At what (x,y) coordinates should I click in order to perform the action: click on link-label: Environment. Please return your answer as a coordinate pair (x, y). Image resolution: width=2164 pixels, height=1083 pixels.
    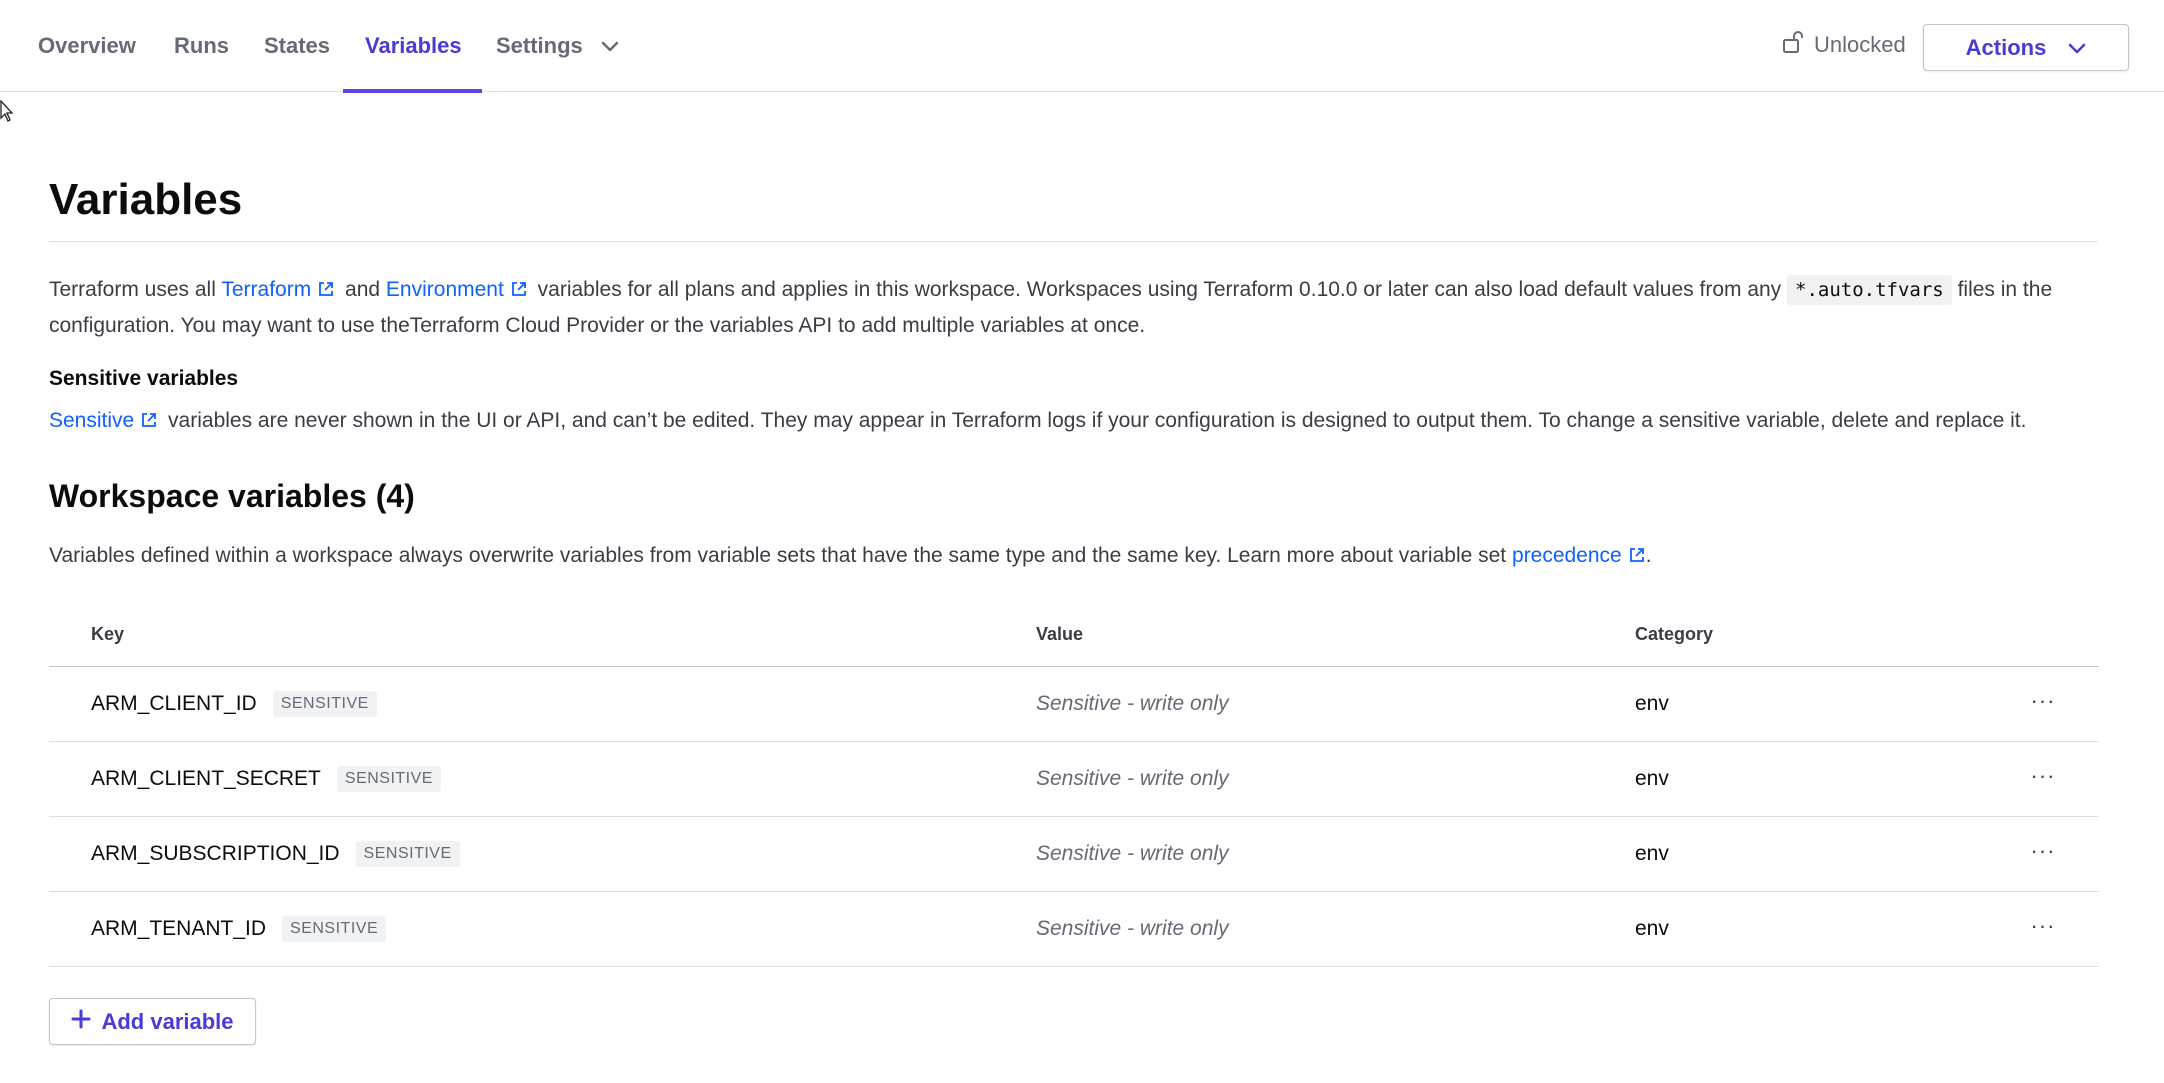
    Looking at the image, I should click on (444, 289).